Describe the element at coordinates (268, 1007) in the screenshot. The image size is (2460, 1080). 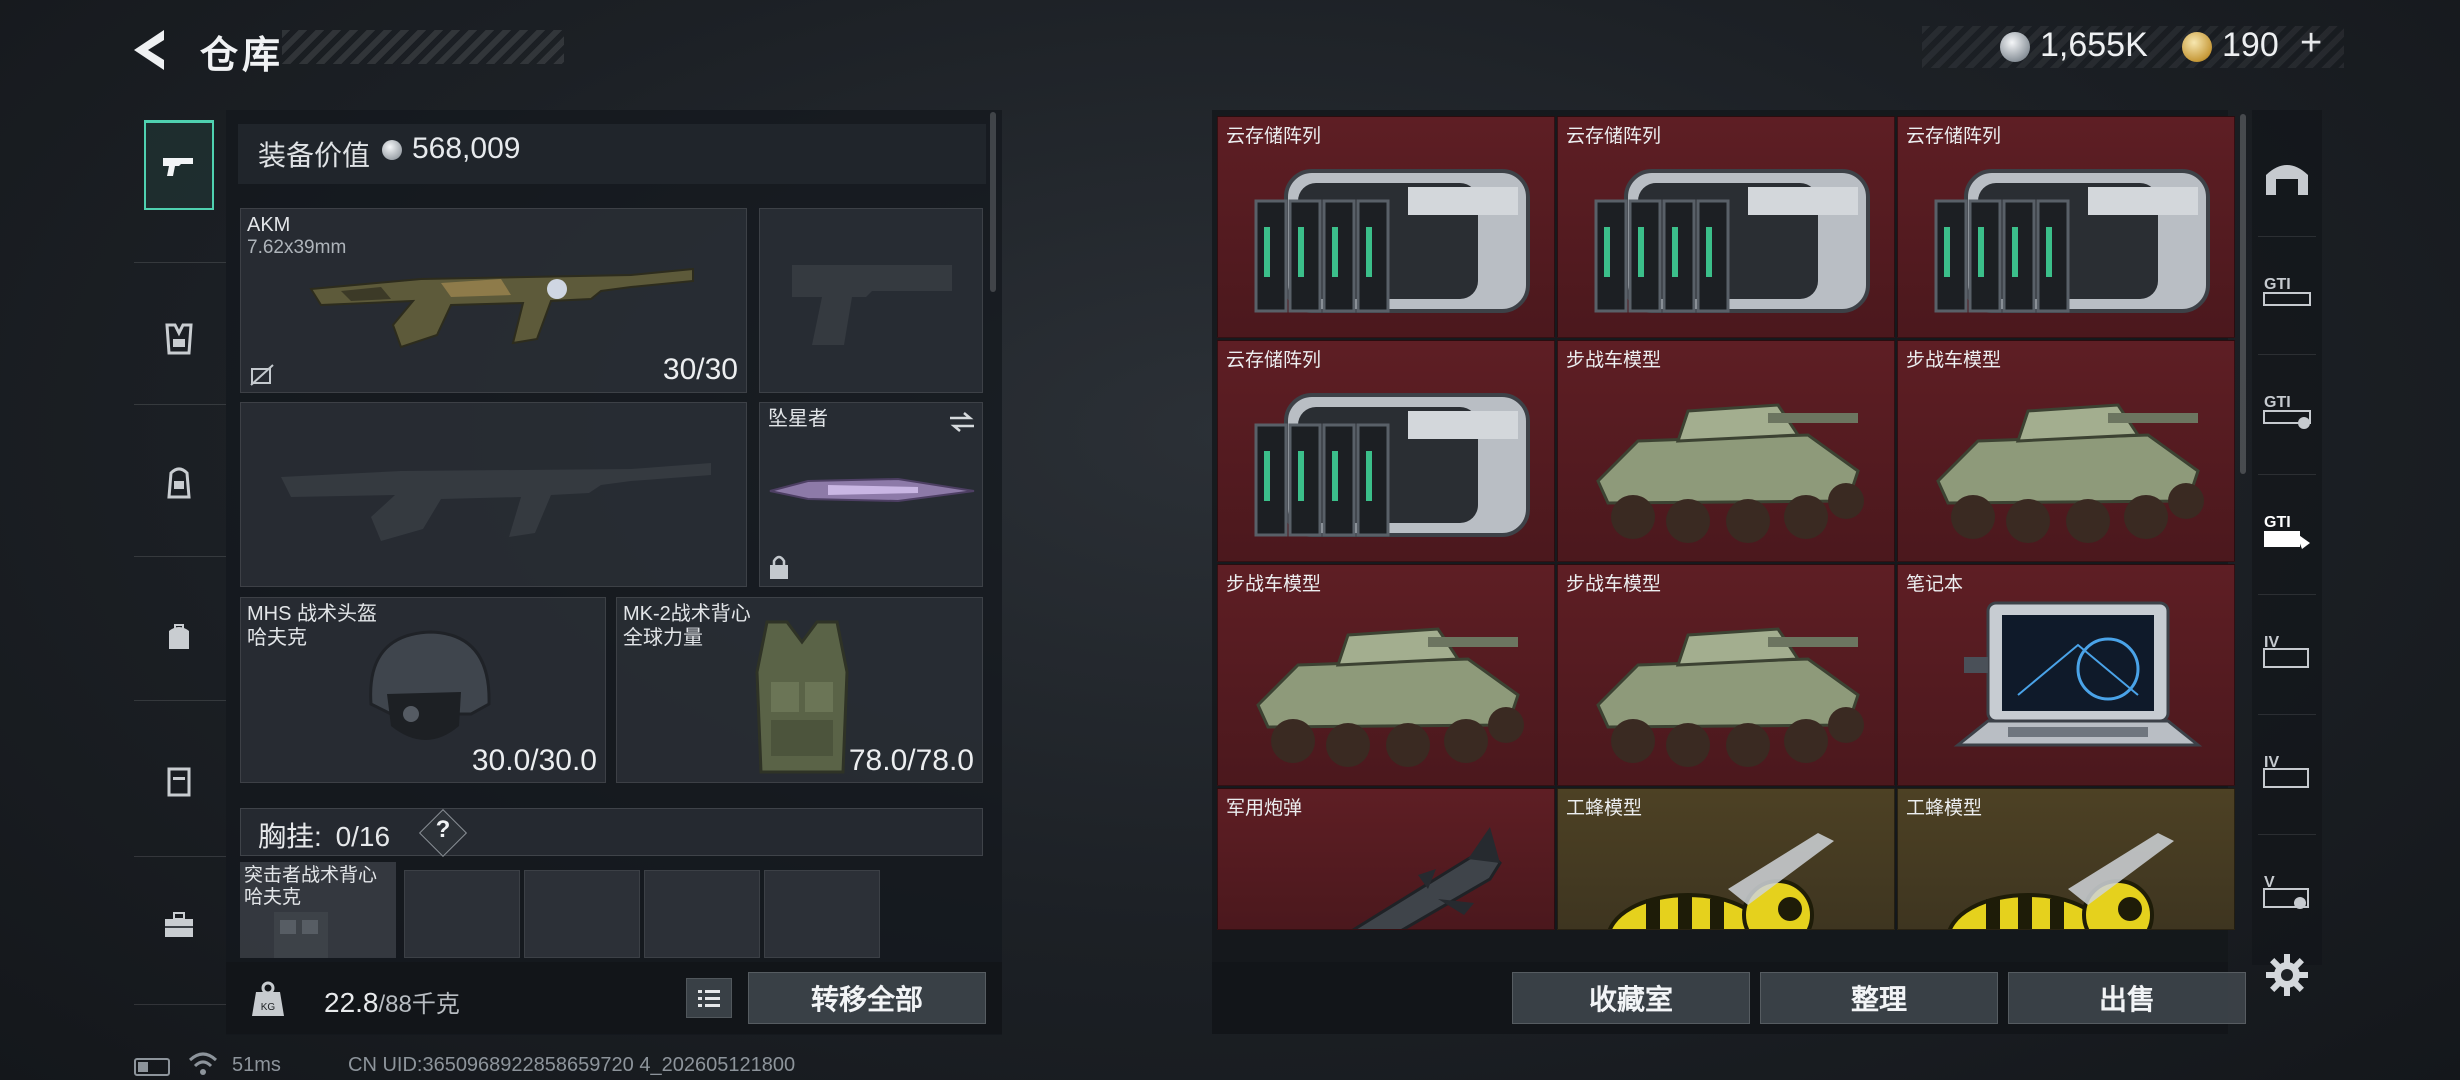
I see `svg-text: KG` at that location.